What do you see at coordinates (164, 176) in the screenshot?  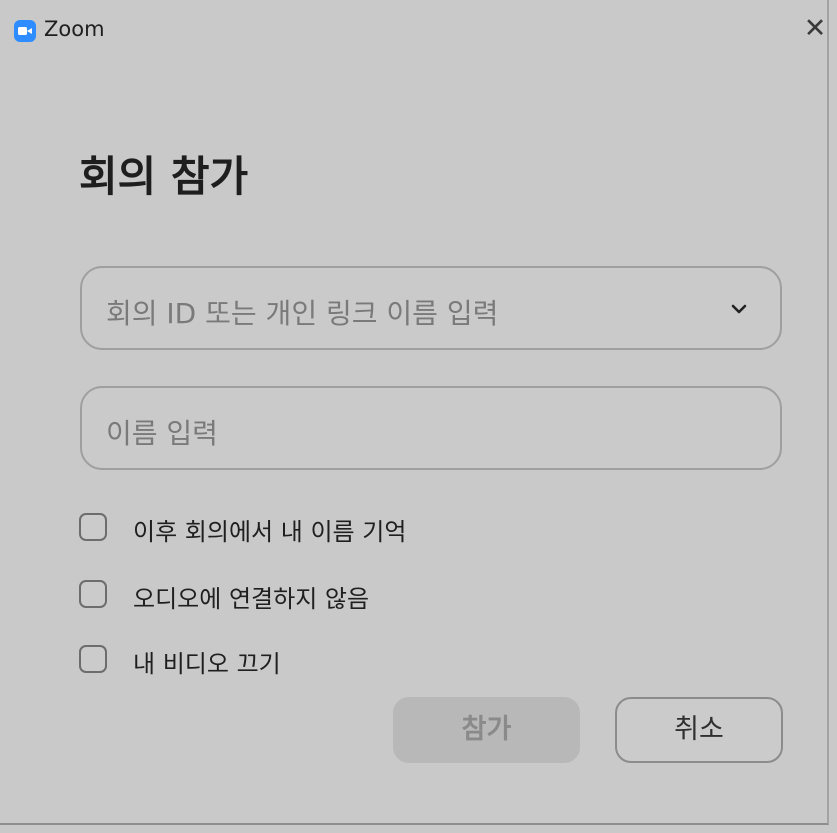 I see `page-title: 회의 참가` at bounding box center [164, 176].